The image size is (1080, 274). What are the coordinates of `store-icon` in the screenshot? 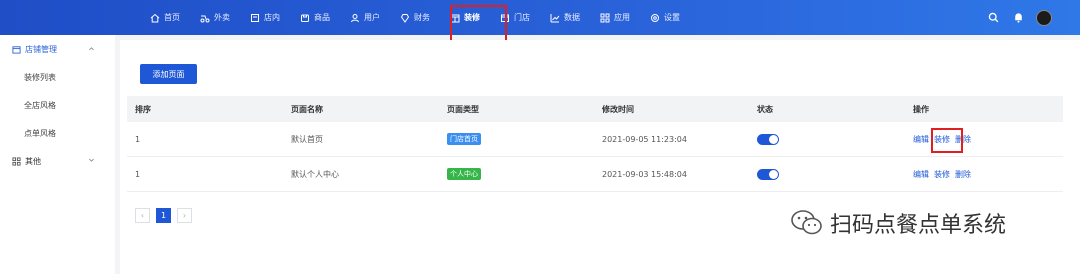 It's located at (16, 49).